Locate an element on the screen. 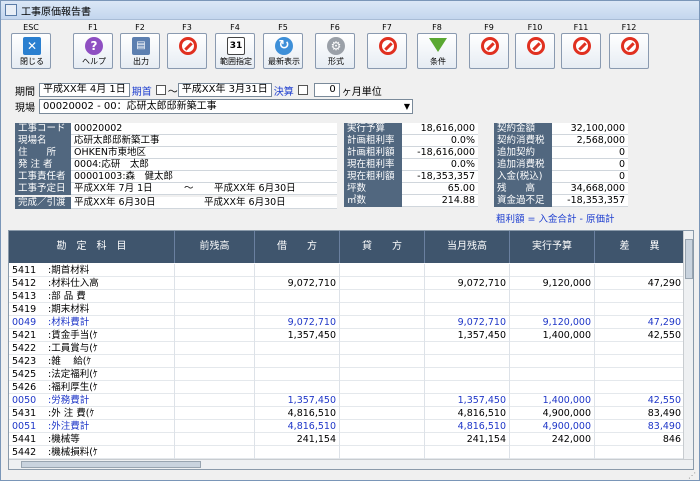 The height and width of the screenshot is (481, 700). amount-cell: 241,154 is located at coordinates (297, 439).